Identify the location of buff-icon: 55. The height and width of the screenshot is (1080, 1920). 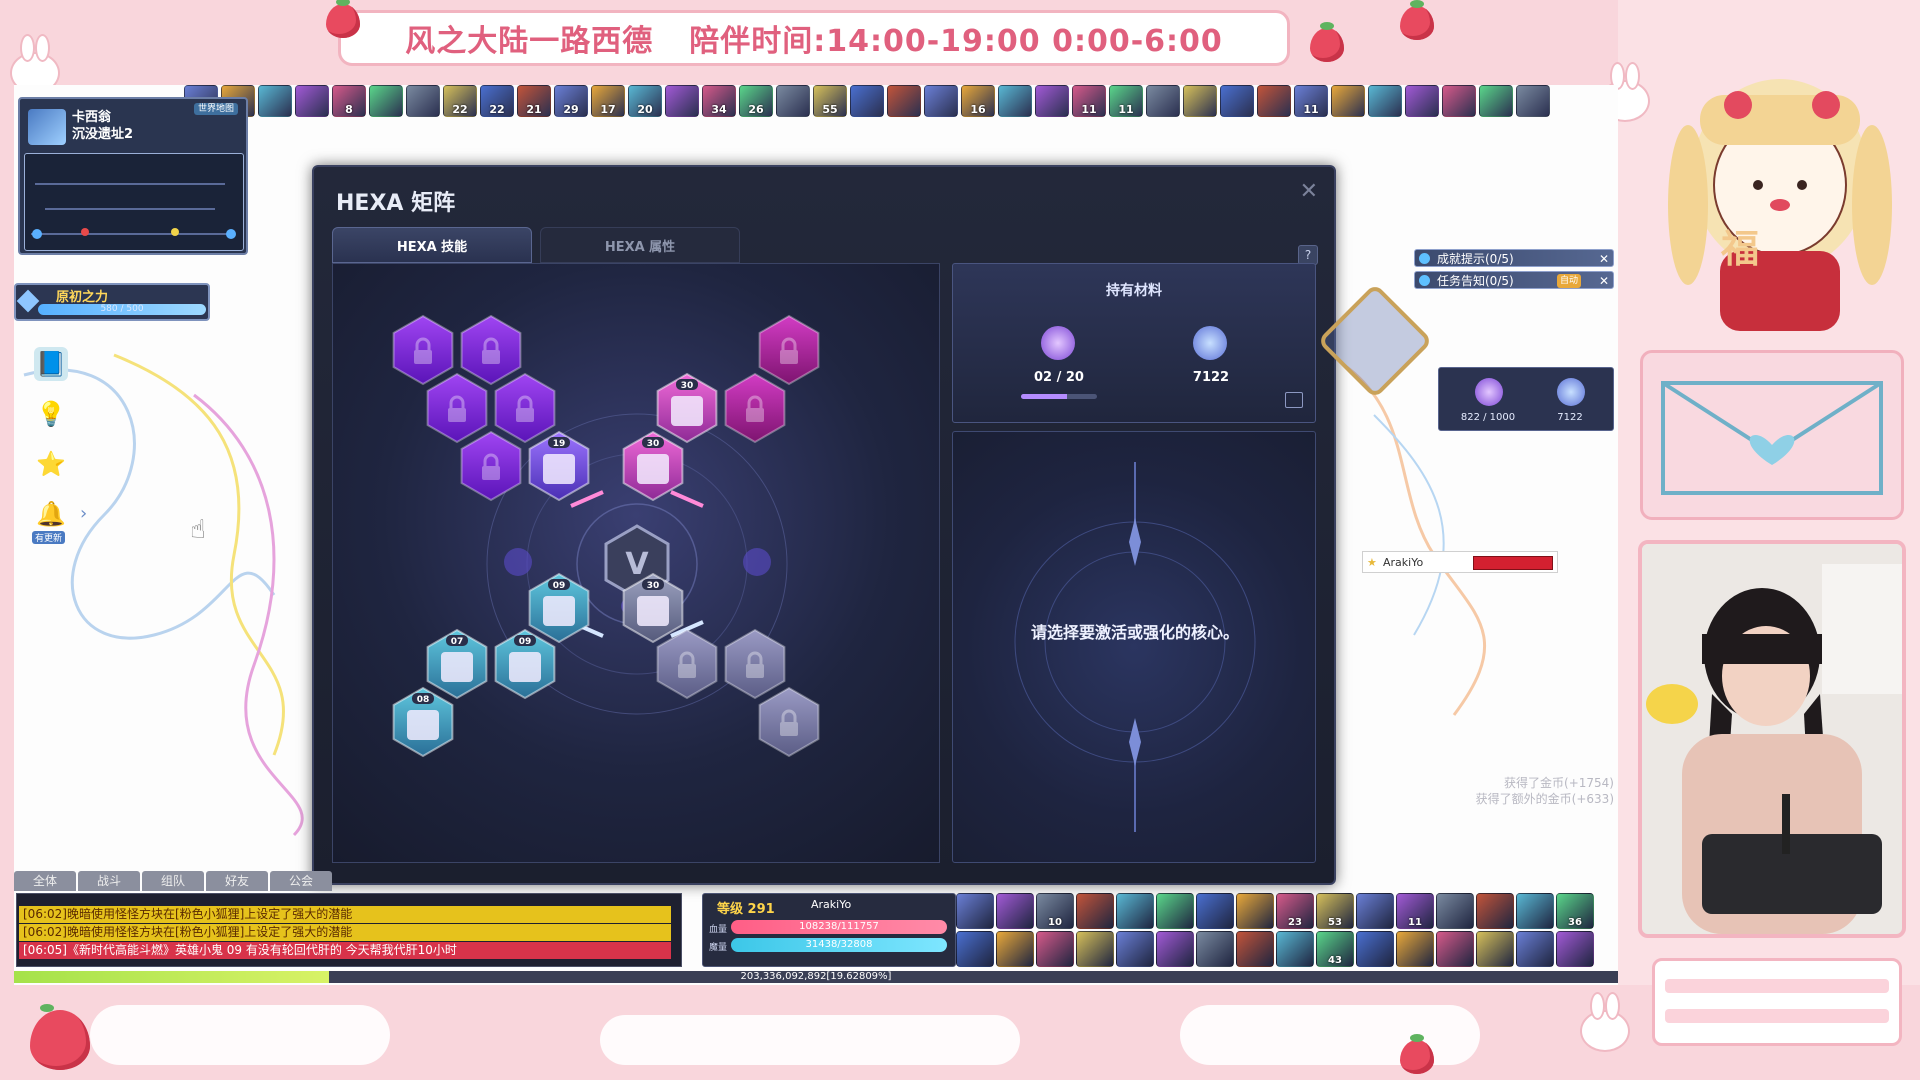
(830, 101).